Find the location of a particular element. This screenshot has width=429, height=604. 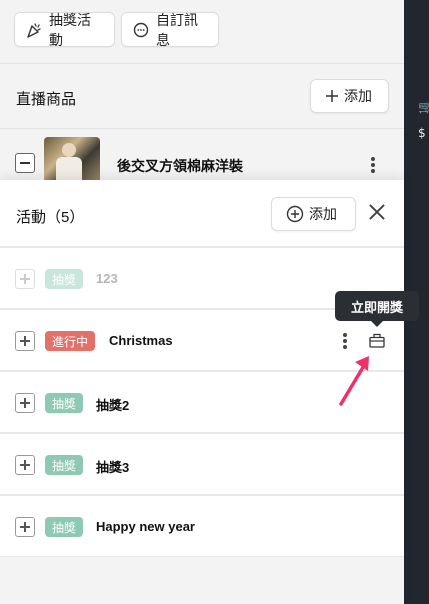

custom-message-label: 自訂訊息 is located at coordinates (177, 29).